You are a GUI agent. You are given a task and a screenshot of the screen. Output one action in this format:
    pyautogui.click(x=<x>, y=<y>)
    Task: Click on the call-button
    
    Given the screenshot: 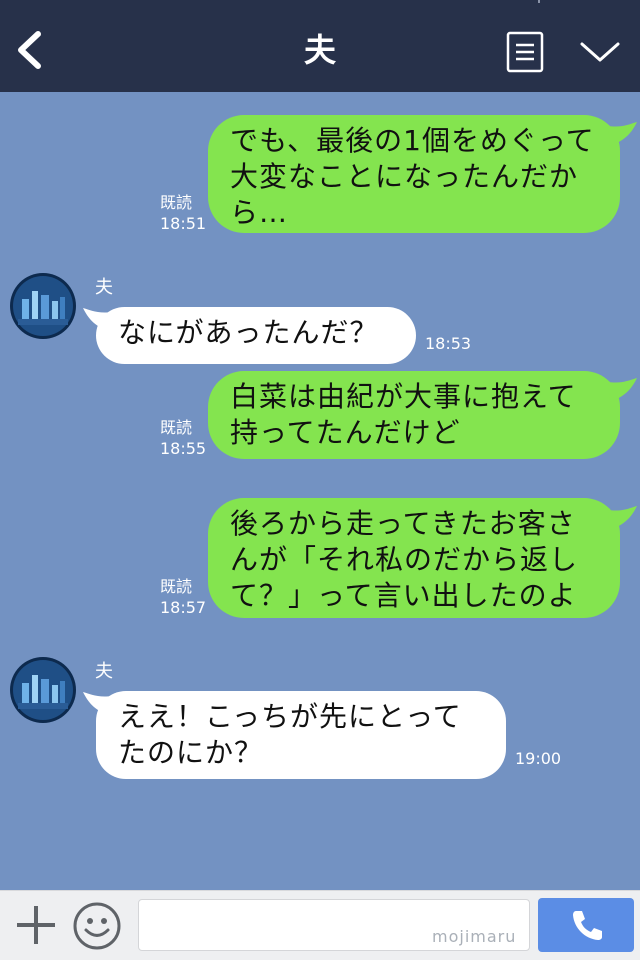 What is the action you would take?
    pyautogui.click(x=586, y=925)
    